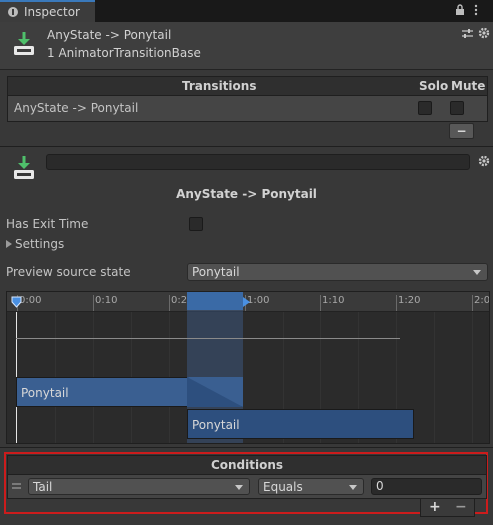 This screenshot has height=525, width=493. I want to click on transition-row-name: AnyState -> Ponytail, so click(76, 108).